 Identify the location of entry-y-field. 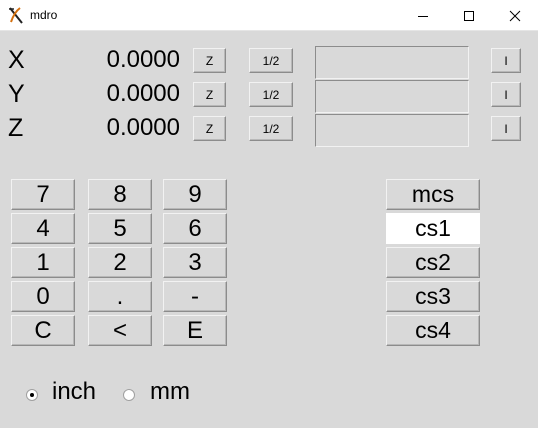
(392, 96).